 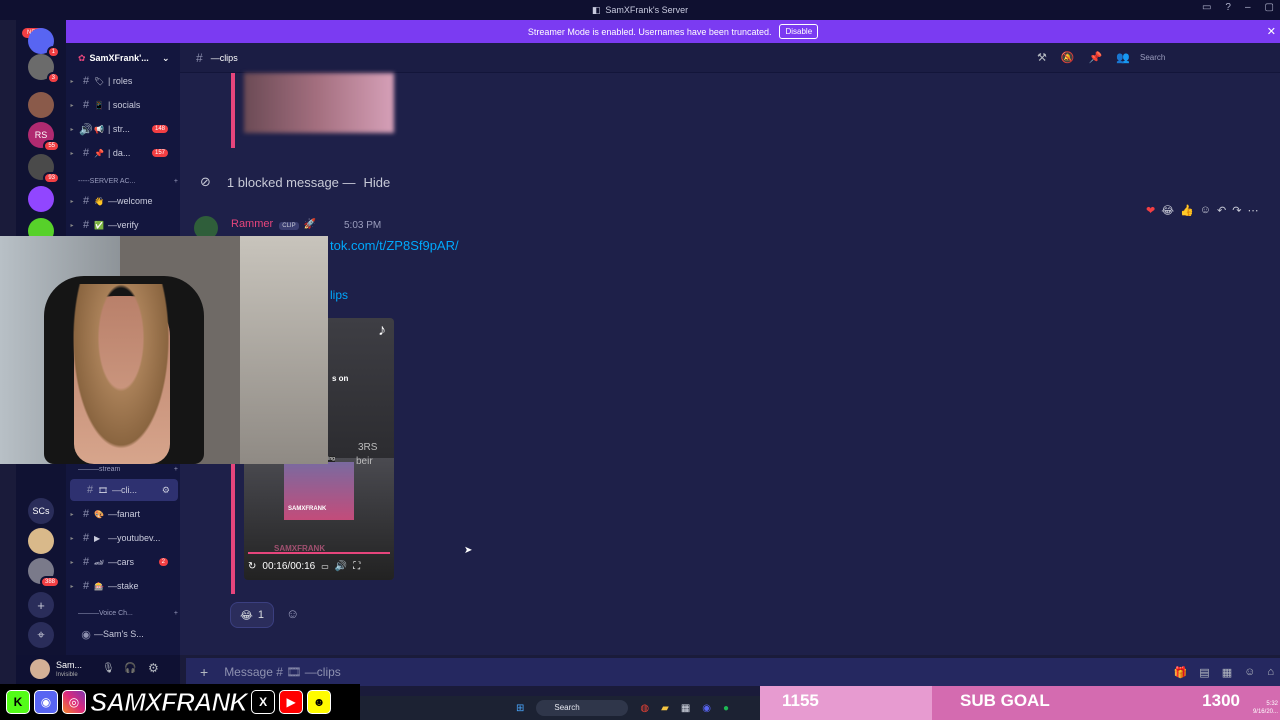 What do you see at coordinates (1206, 7) in the screenshot?
I see `screen-share-icon: ▭` at bounding box center [1206, 7].